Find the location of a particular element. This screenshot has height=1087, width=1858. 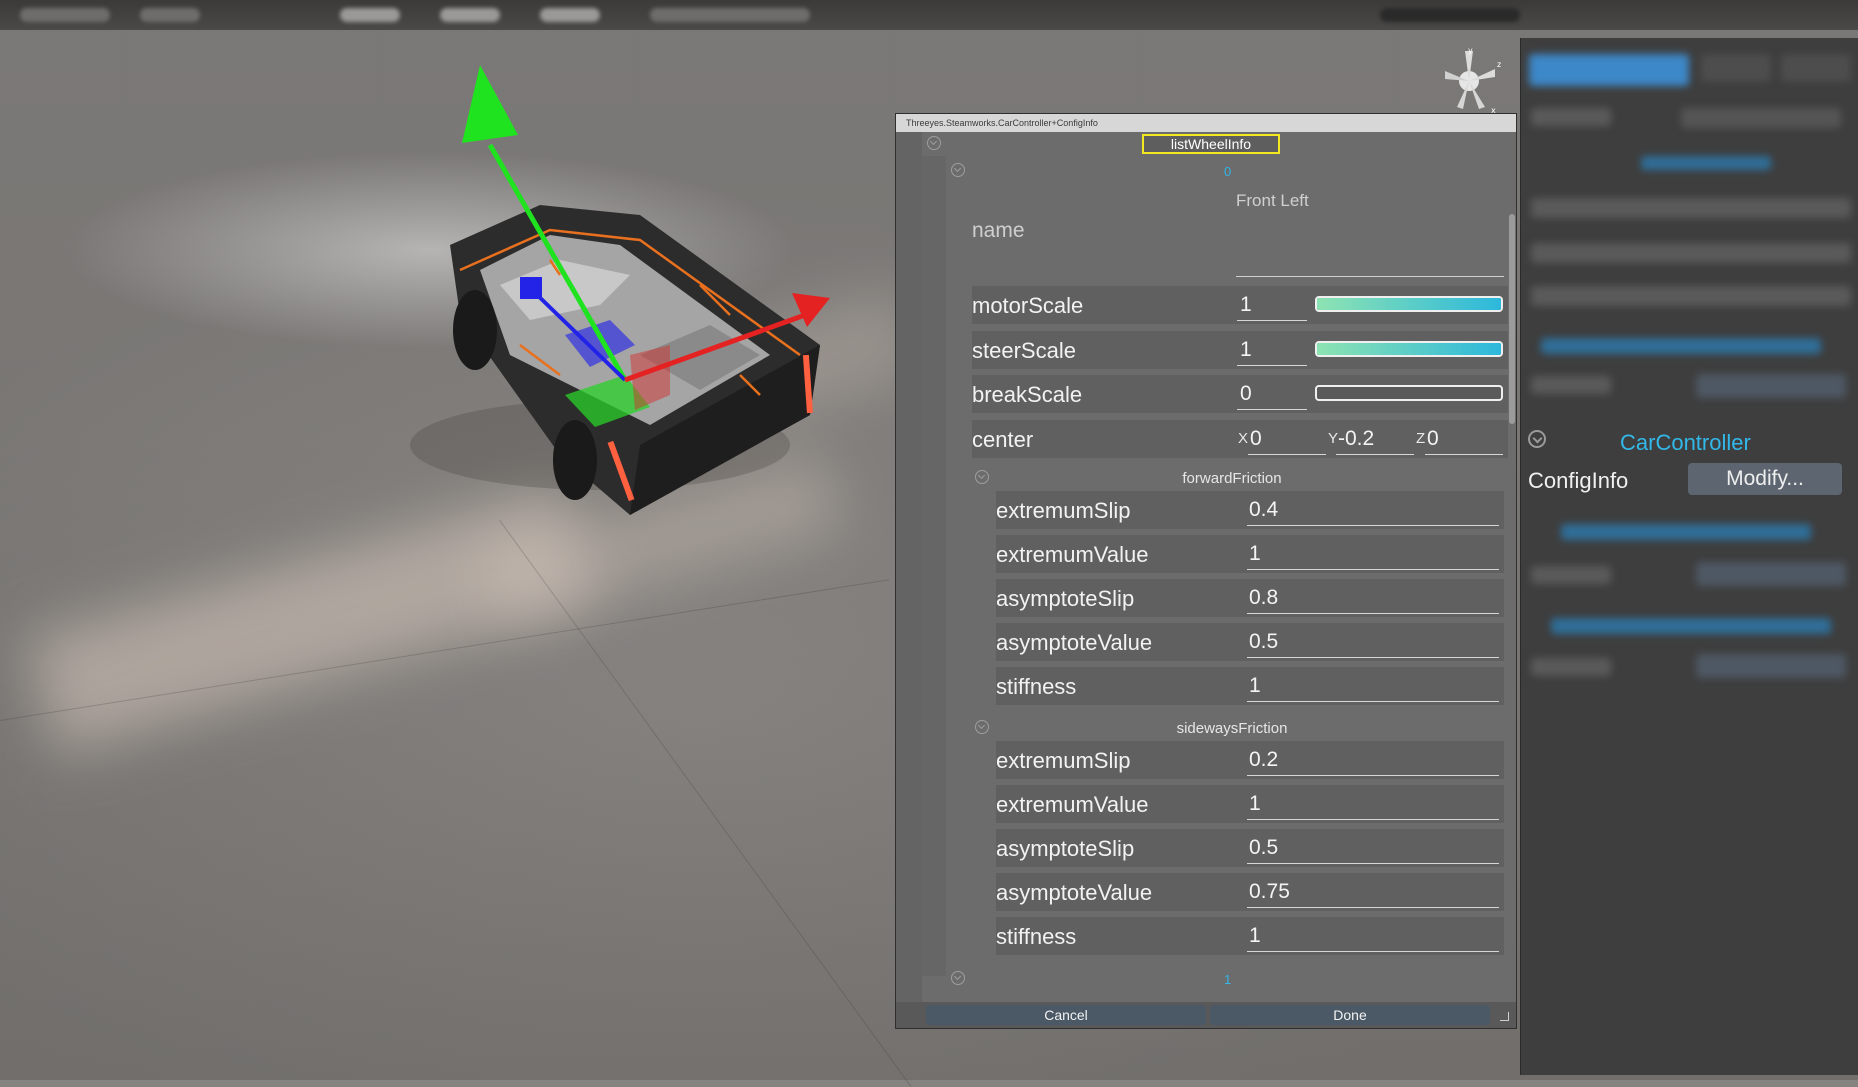

grid-line is located at coordinates (705, 803).